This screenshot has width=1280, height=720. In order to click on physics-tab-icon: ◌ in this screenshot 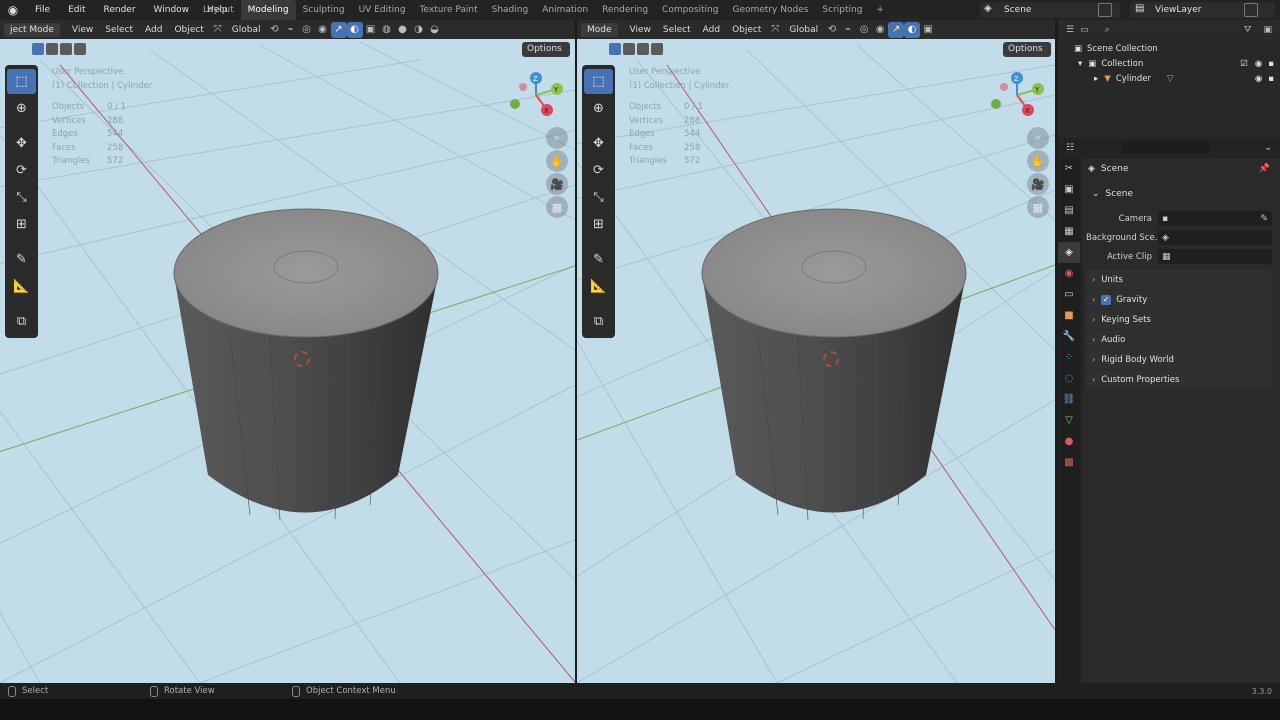, I will do `click(1069, 378)`.